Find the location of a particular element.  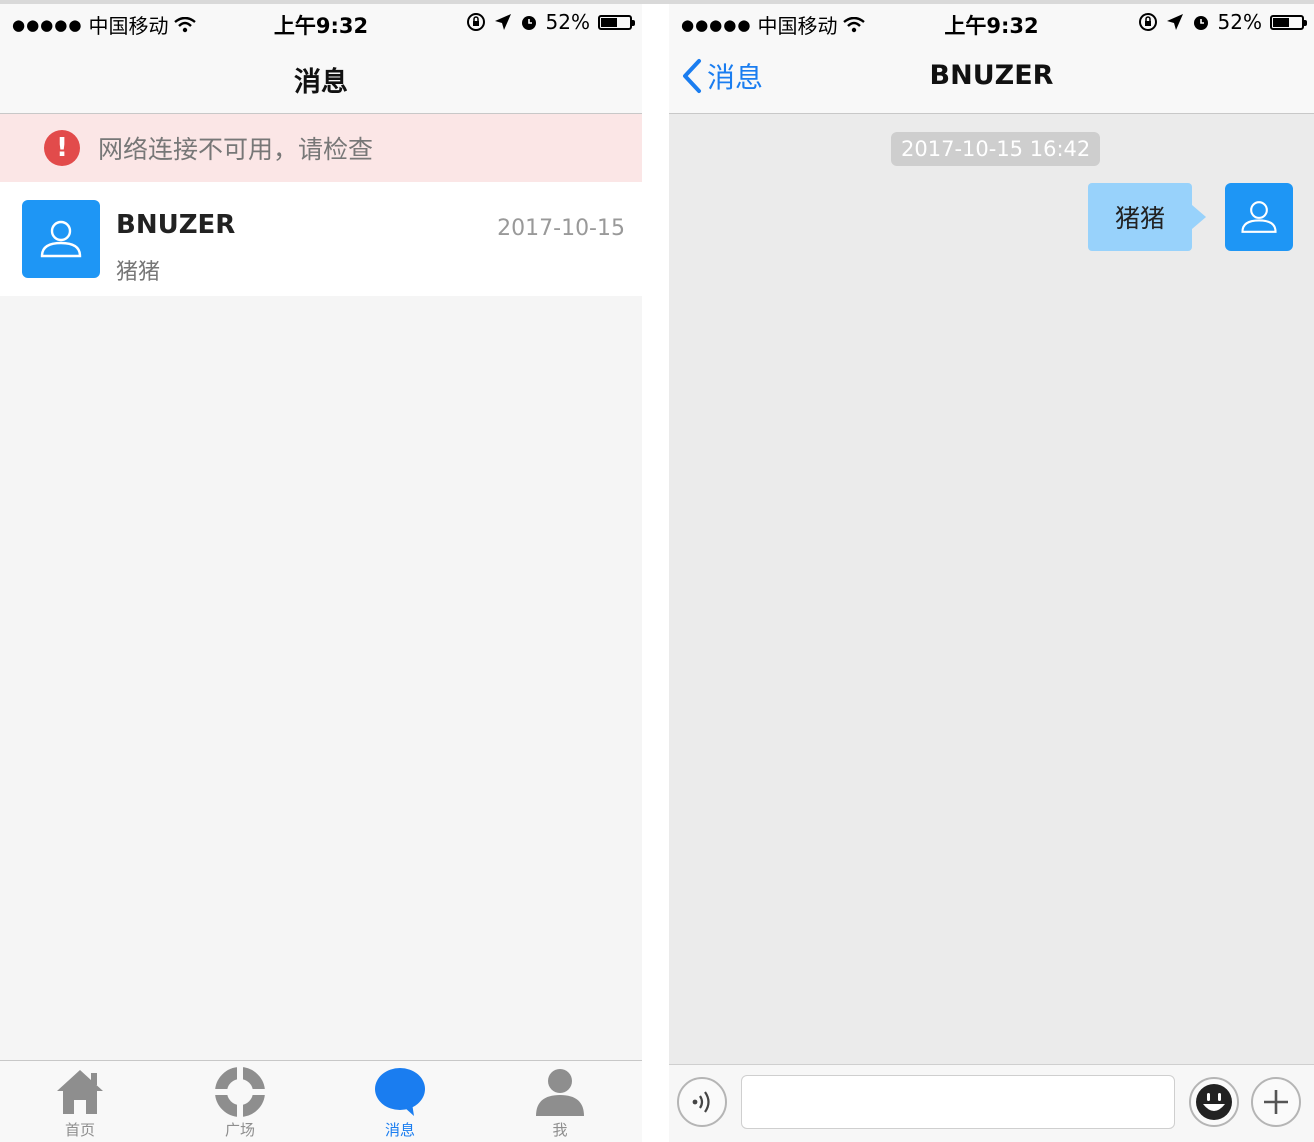

chat-title: BNUZER is located at coordinates (991, 75).